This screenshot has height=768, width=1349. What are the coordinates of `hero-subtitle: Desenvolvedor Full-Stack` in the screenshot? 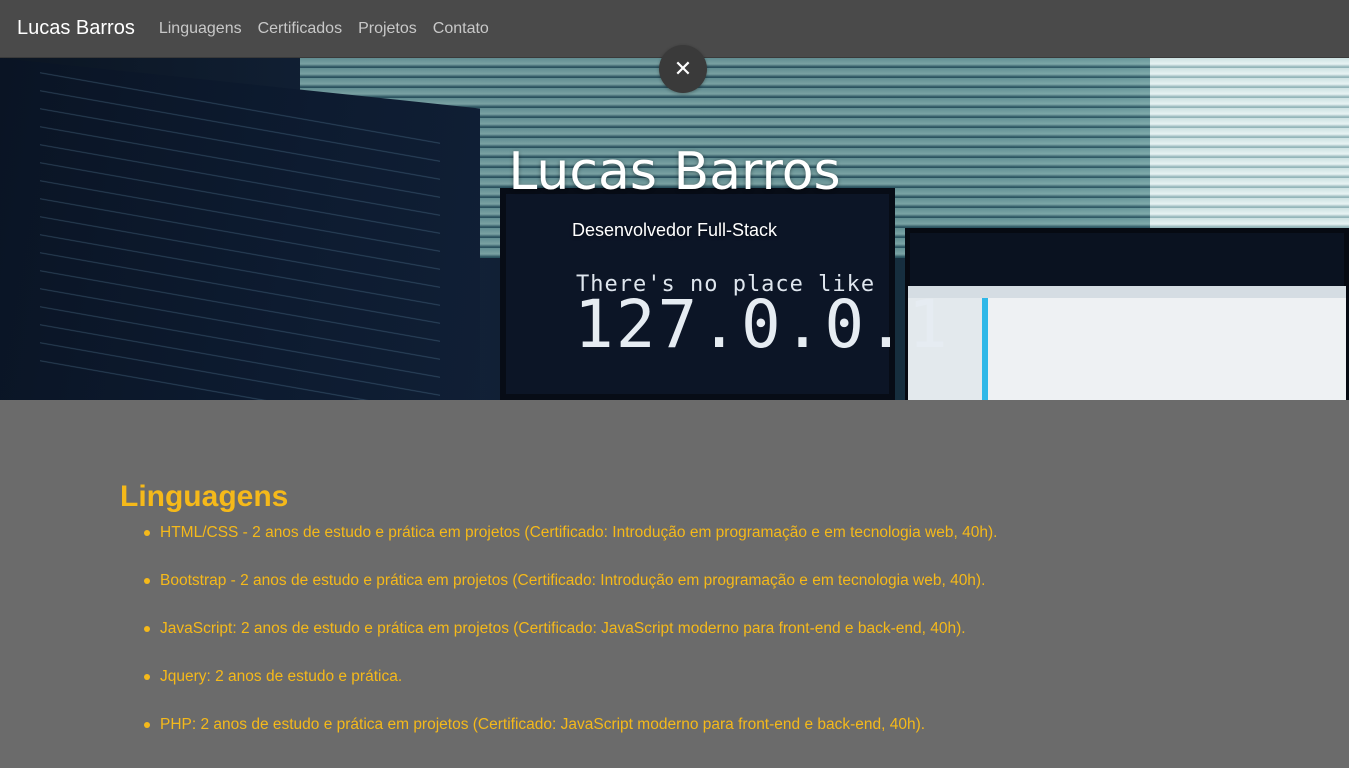 It's located at (674, 230).